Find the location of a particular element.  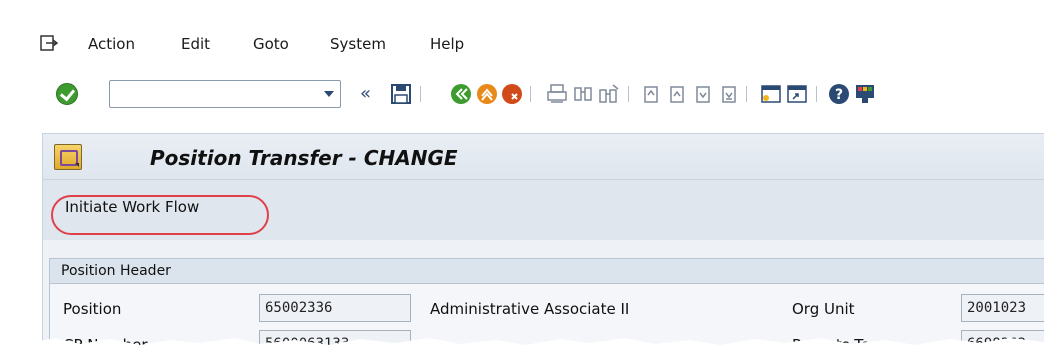

command-field is located at coordinates (225, 94).